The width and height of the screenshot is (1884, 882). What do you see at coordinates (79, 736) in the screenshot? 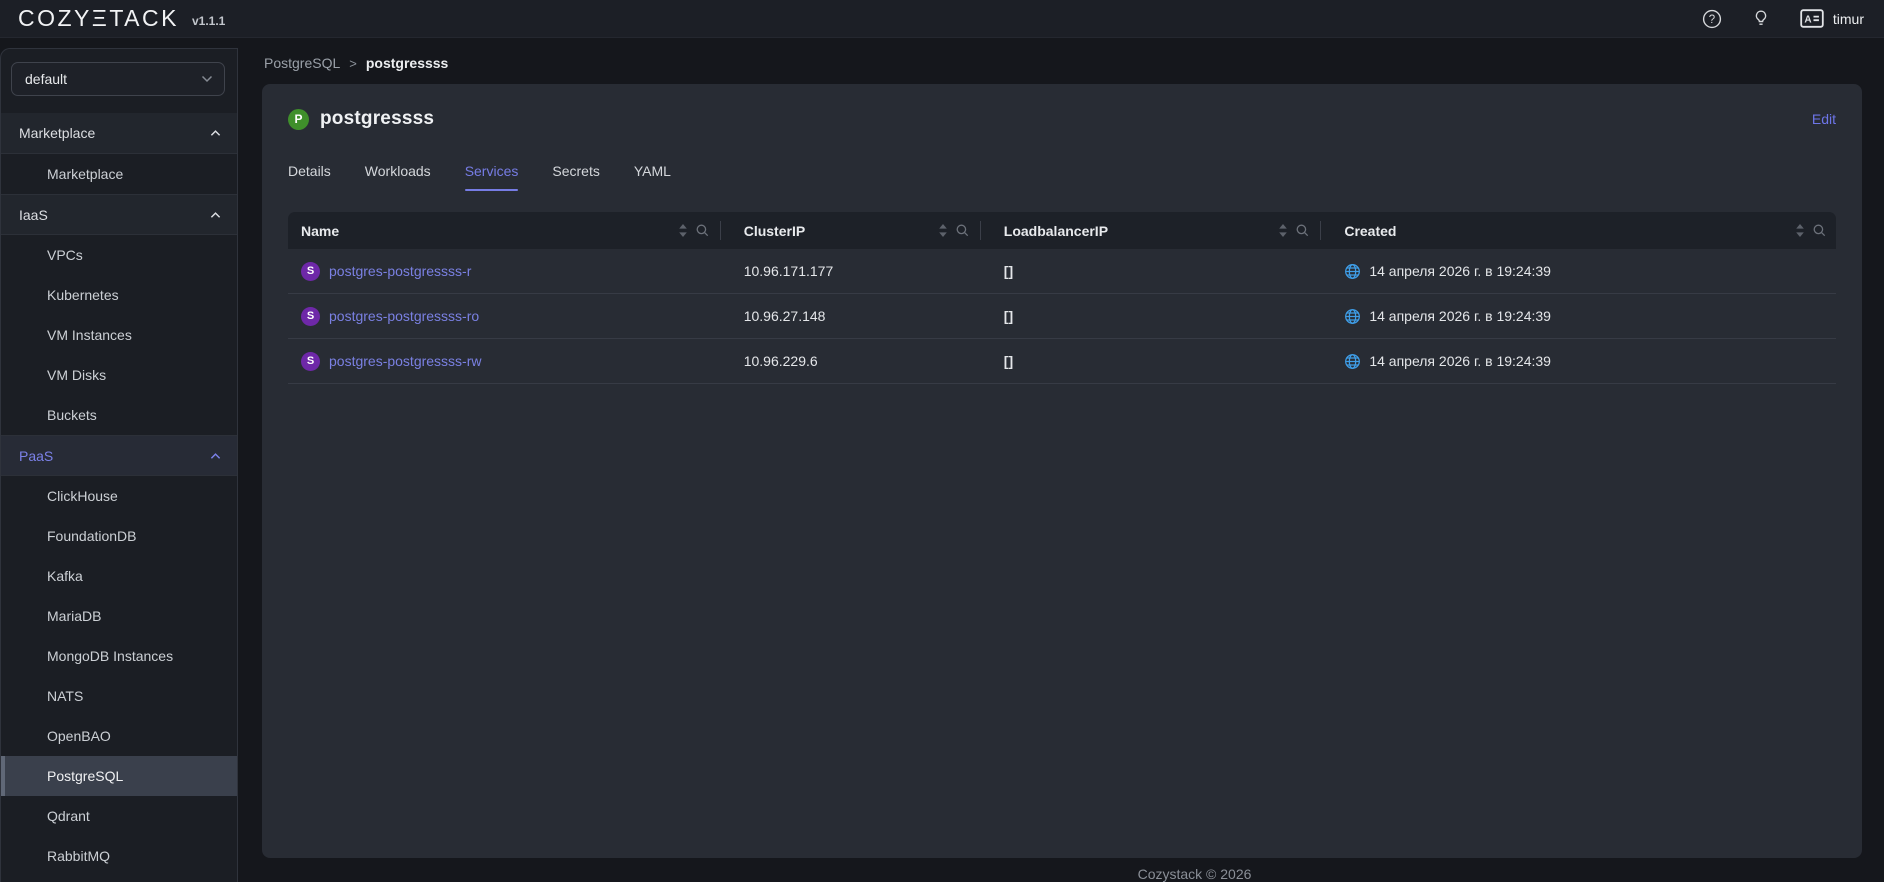
I see `item-label: OpenBAO` at bounding box center [79, 736].